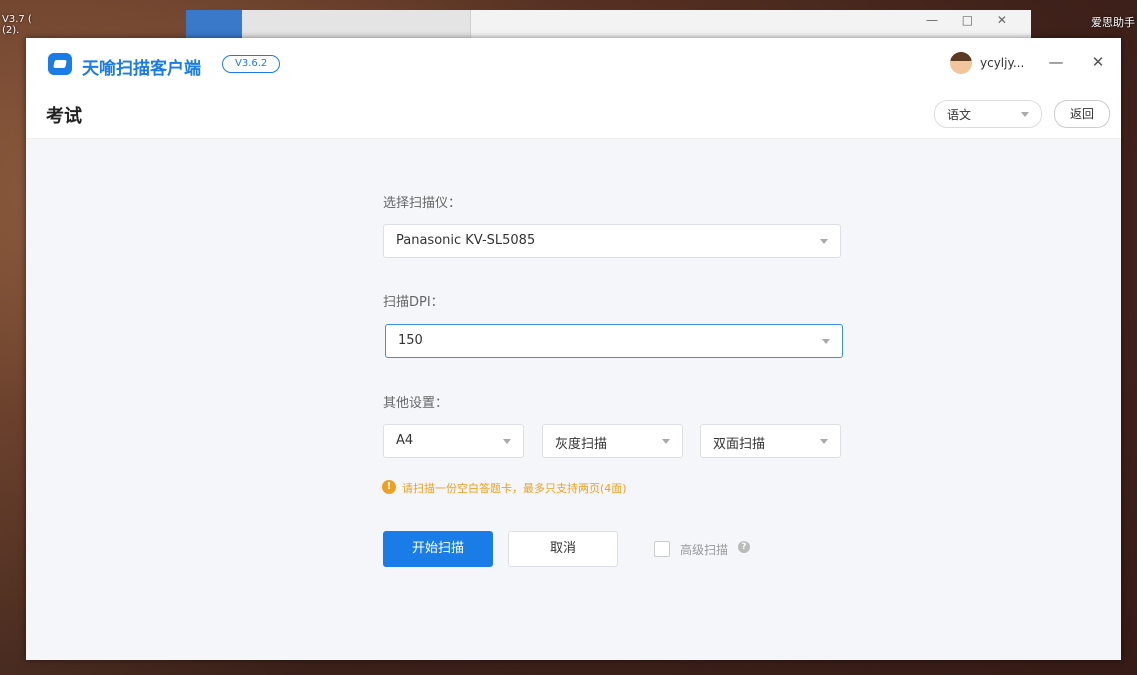 This screenshot has height=675, width=1137. Describe the element at coordinates (466, 240) in the screenshot. I see `scanner-select-value: Panasonic KV-SL5085` at that location.